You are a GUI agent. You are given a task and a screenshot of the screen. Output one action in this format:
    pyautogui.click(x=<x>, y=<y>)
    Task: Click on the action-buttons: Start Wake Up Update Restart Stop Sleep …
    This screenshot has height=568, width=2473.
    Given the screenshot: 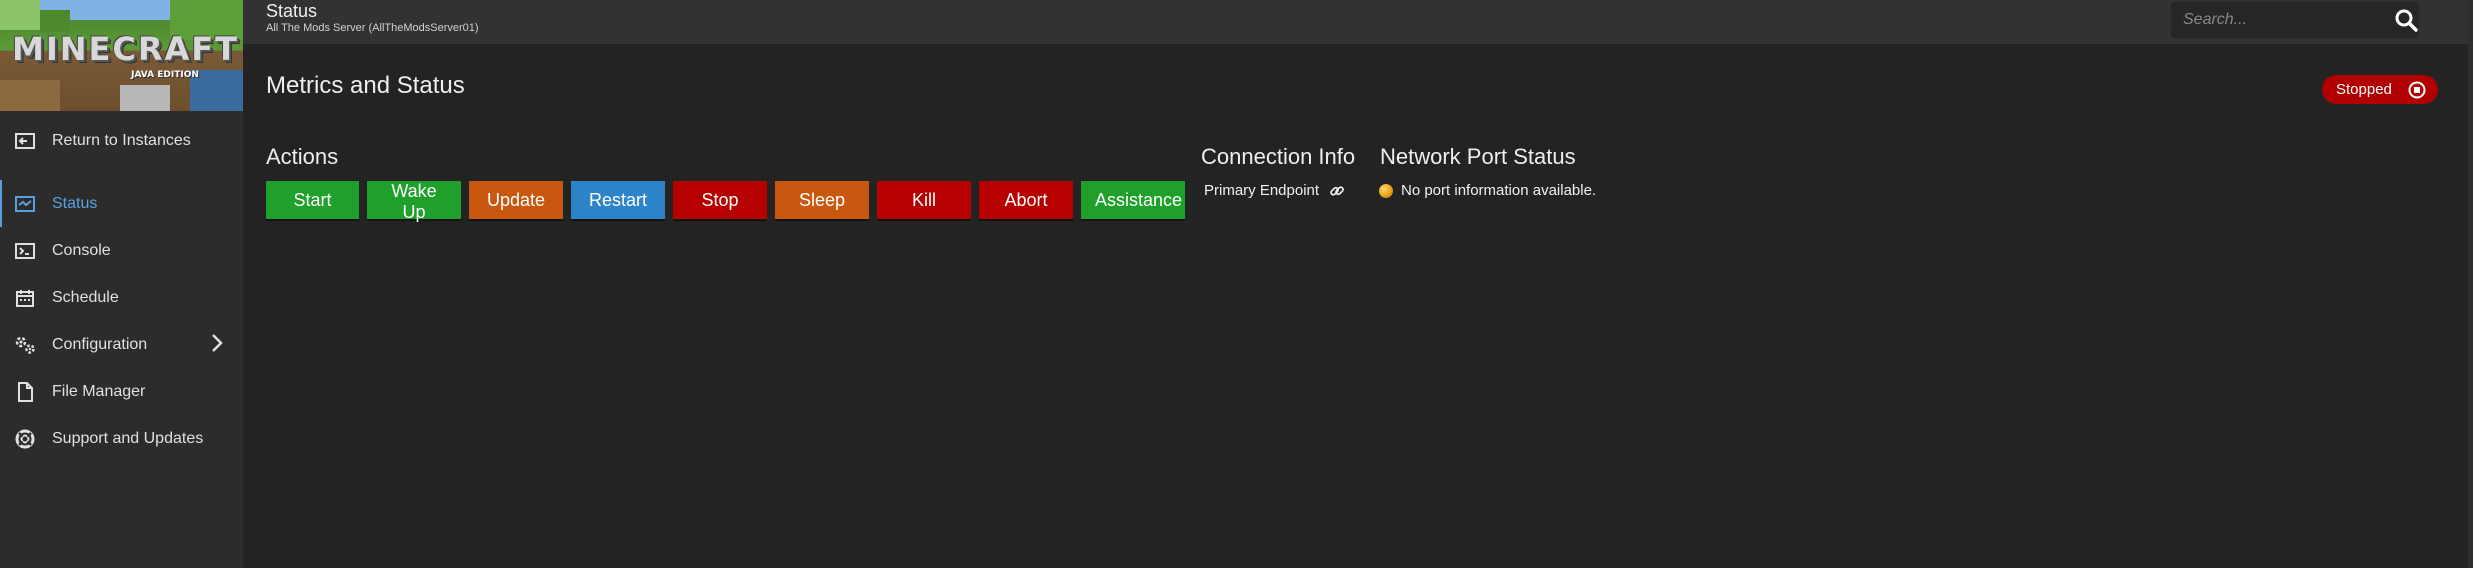 What is the action you would take?
    pyautogui.click(x=725, y=201)
    